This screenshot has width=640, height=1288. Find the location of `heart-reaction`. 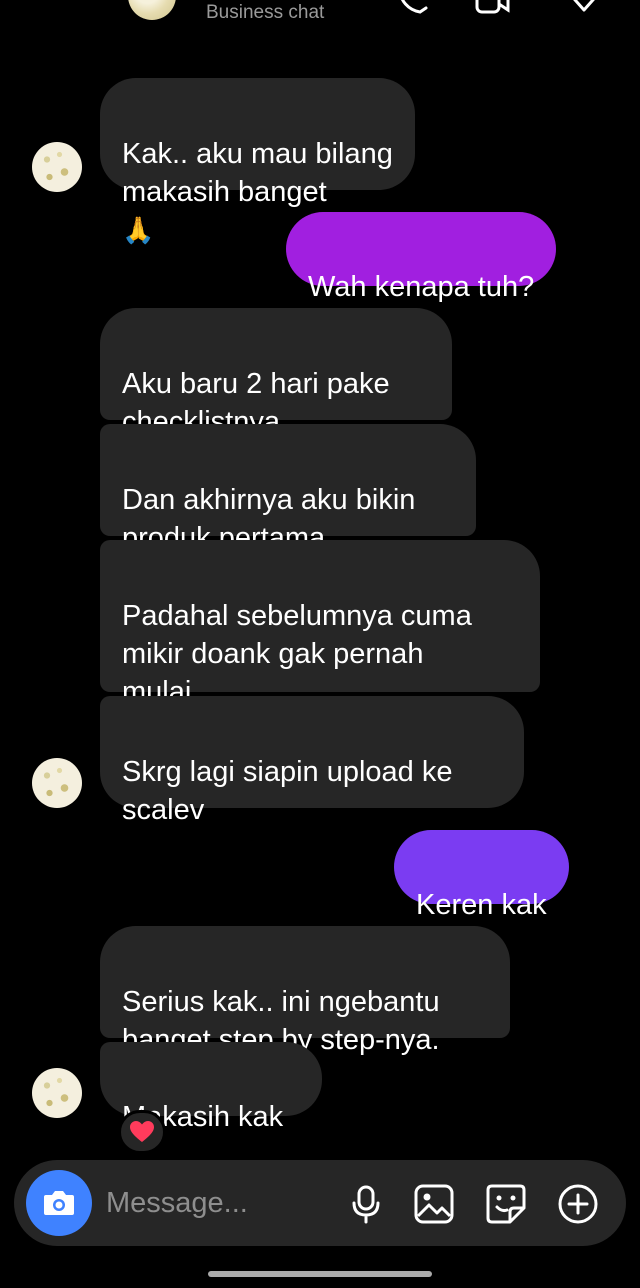

heart-reaction is located at coordinates (142, 1132).